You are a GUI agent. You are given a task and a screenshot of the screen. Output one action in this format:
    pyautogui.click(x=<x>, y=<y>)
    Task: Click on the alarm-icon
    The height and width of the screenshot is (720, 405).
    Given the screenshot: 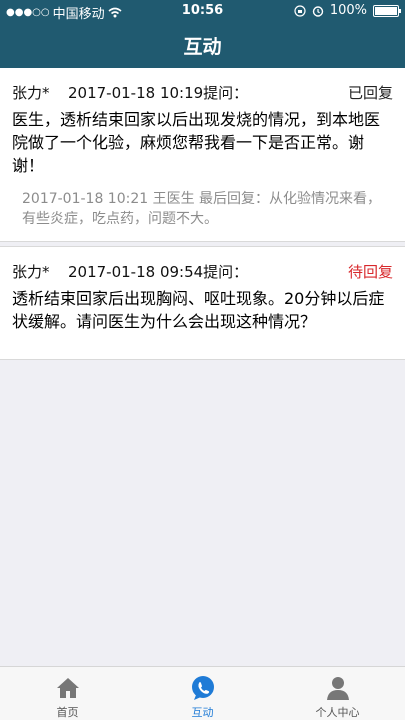 What is the action you would take?
    pyautogui.click(x=318, y=11)
    